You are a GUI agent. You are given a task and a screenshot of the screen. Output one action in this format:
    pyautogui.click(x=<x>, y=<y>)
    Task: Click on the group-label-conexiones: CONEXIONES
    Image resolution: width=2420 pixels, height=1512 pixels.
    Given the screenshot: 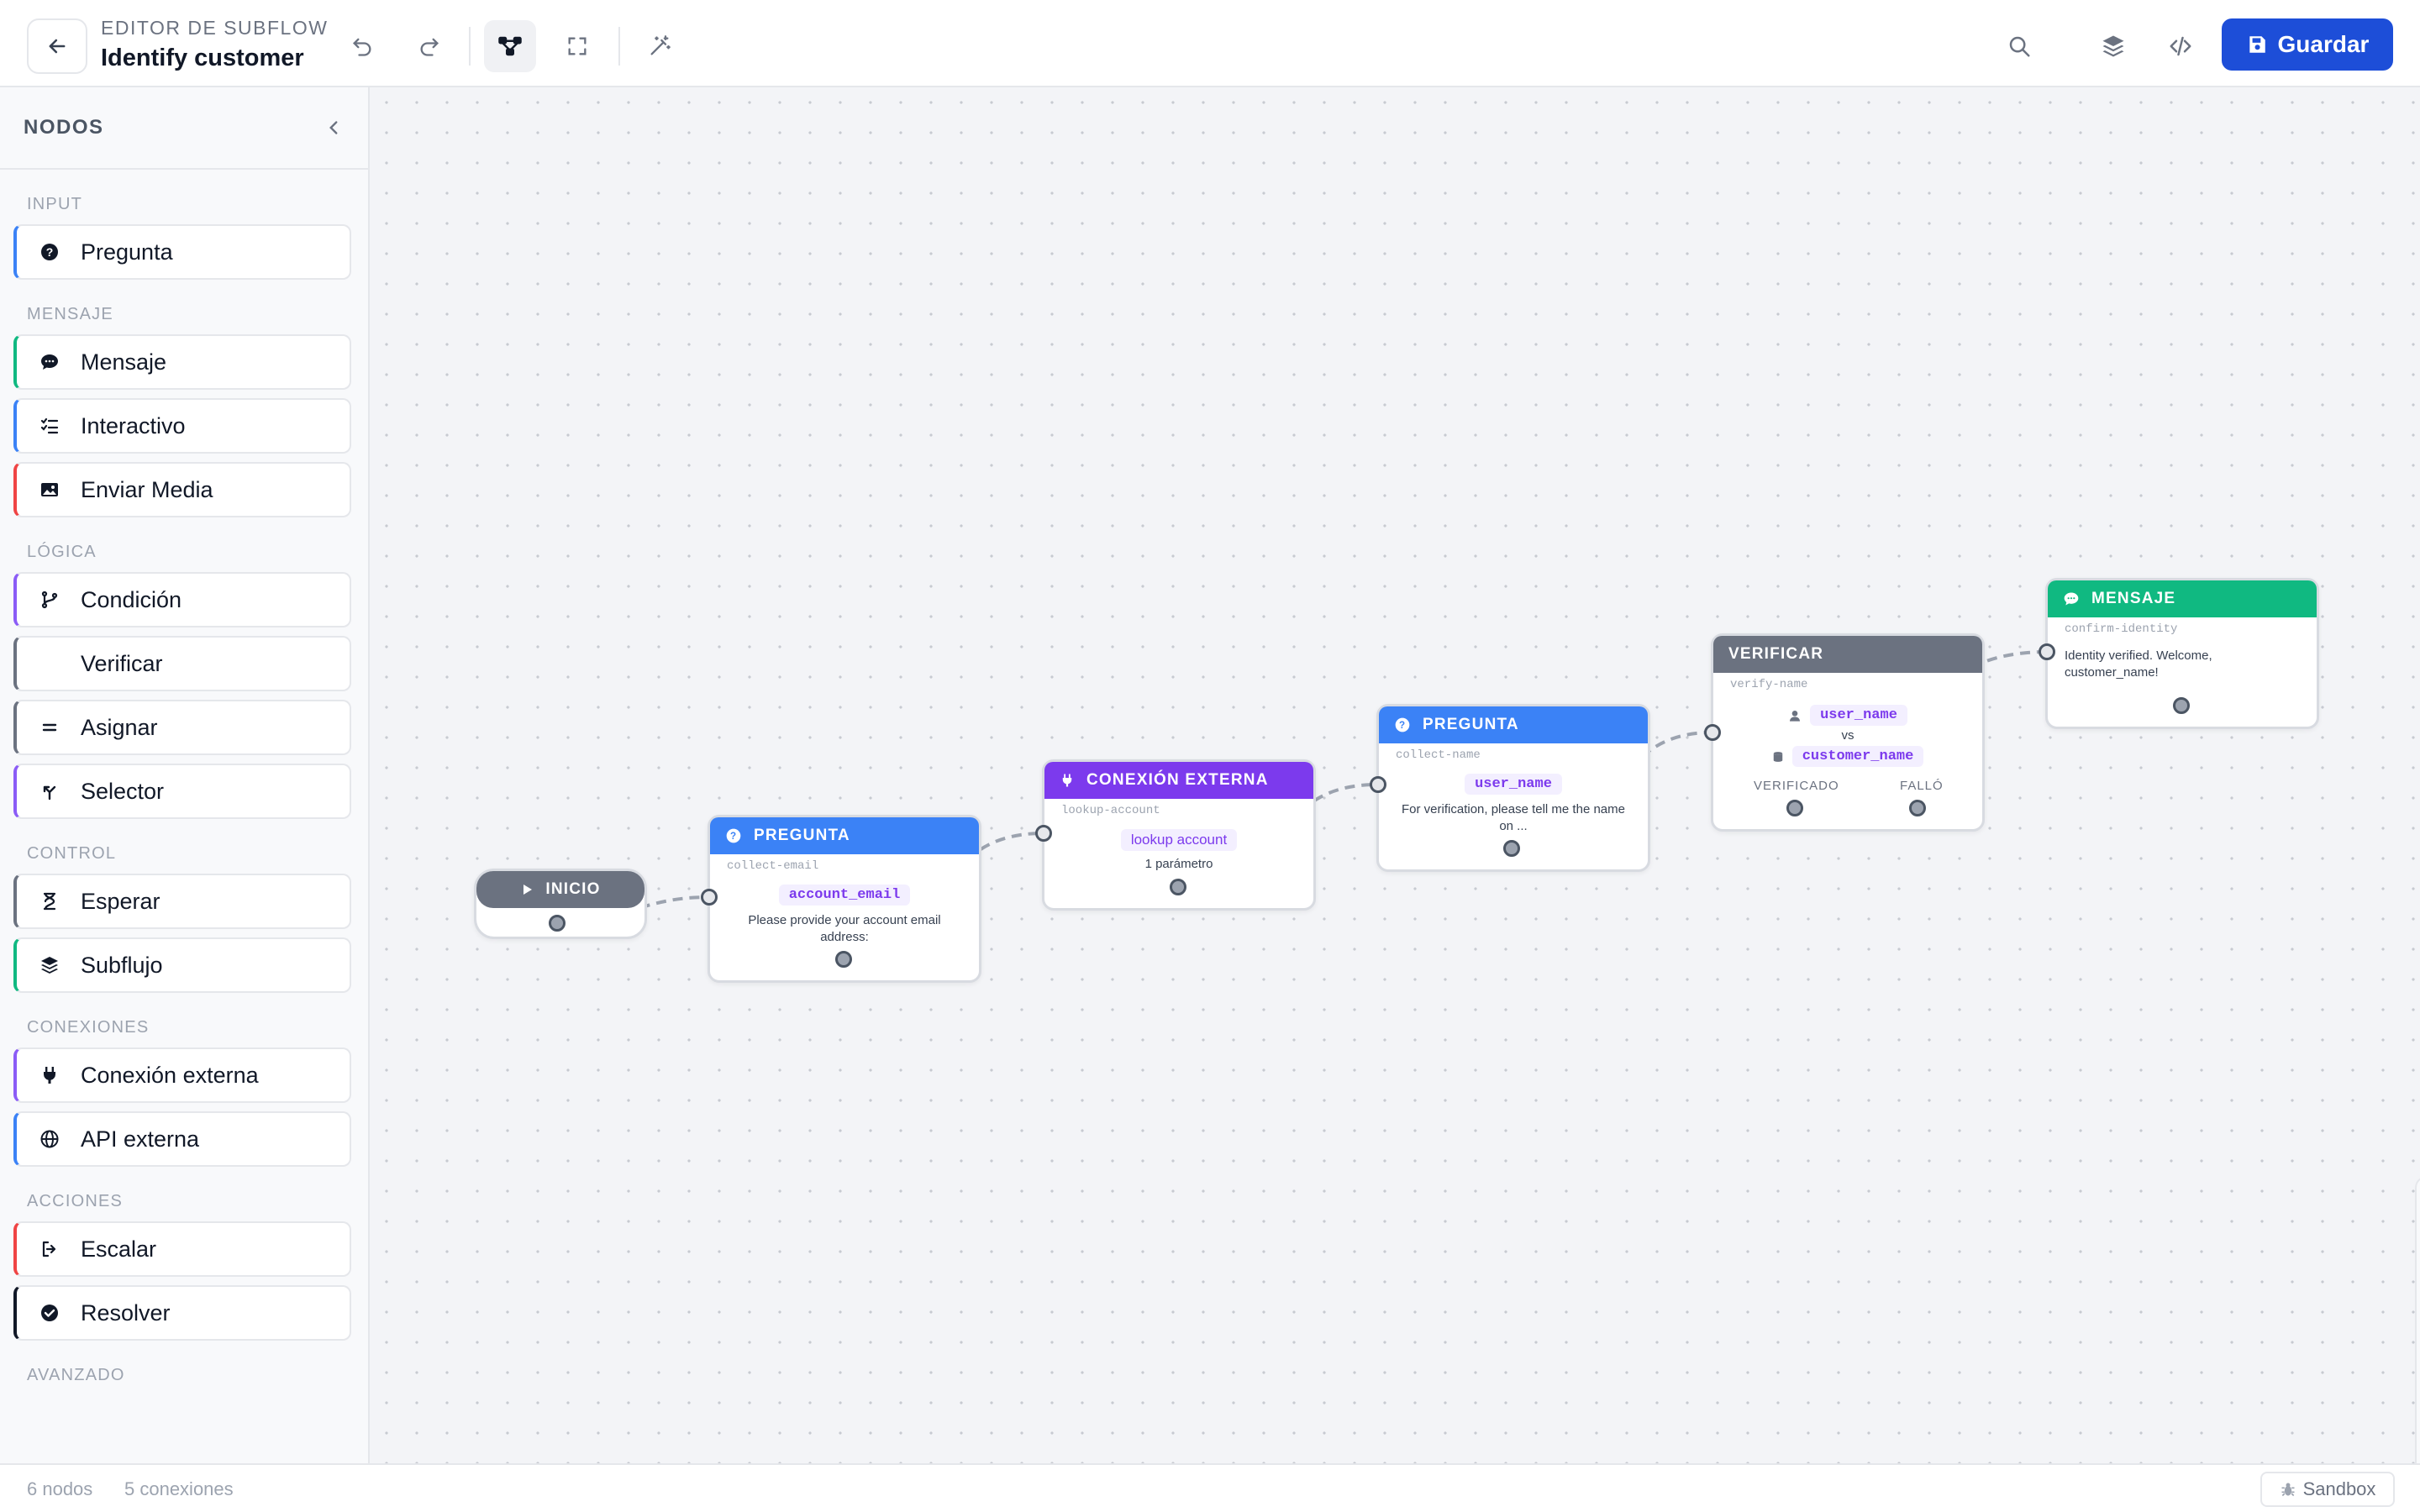 What is the action you would take?
    pyautogui.click(x=88, y=1027)
    